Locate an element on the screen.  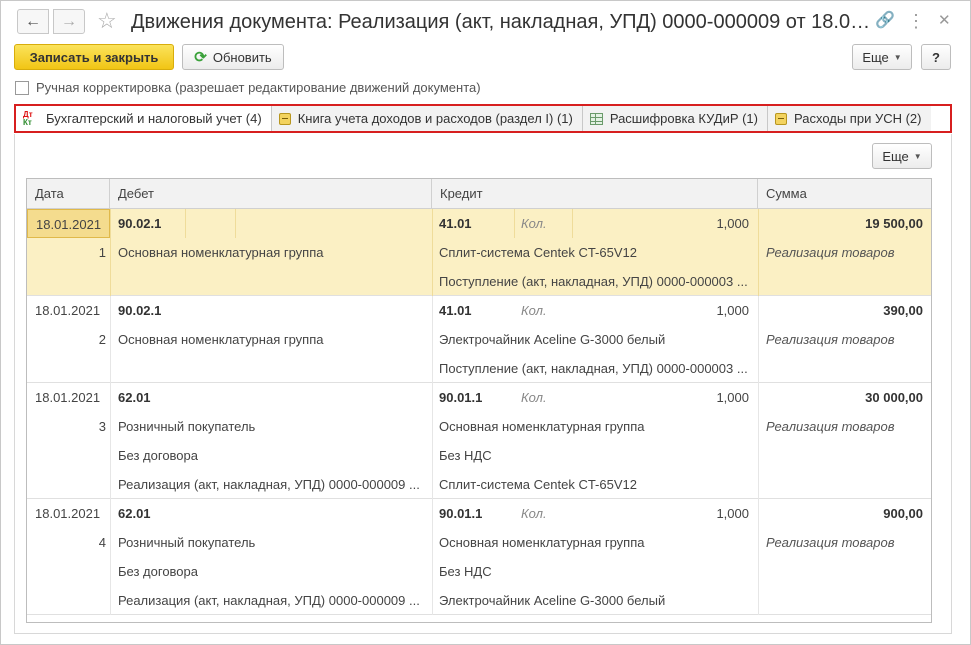
tab-usn-expenses: Расходы при УСН (2) is located at coordinates (849, 118).